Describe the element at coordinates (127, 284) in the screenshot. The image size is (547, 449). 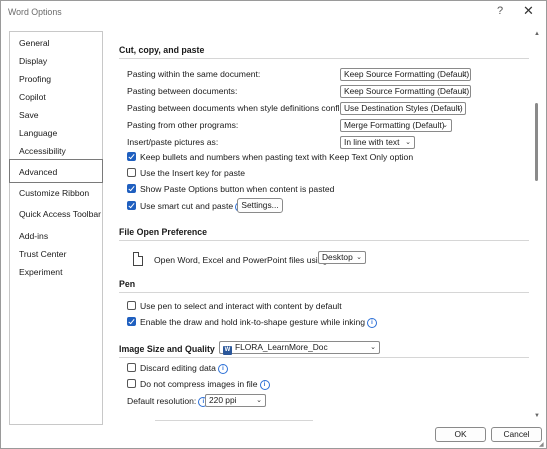
I see `section-pen-heading: Pen` at that location.